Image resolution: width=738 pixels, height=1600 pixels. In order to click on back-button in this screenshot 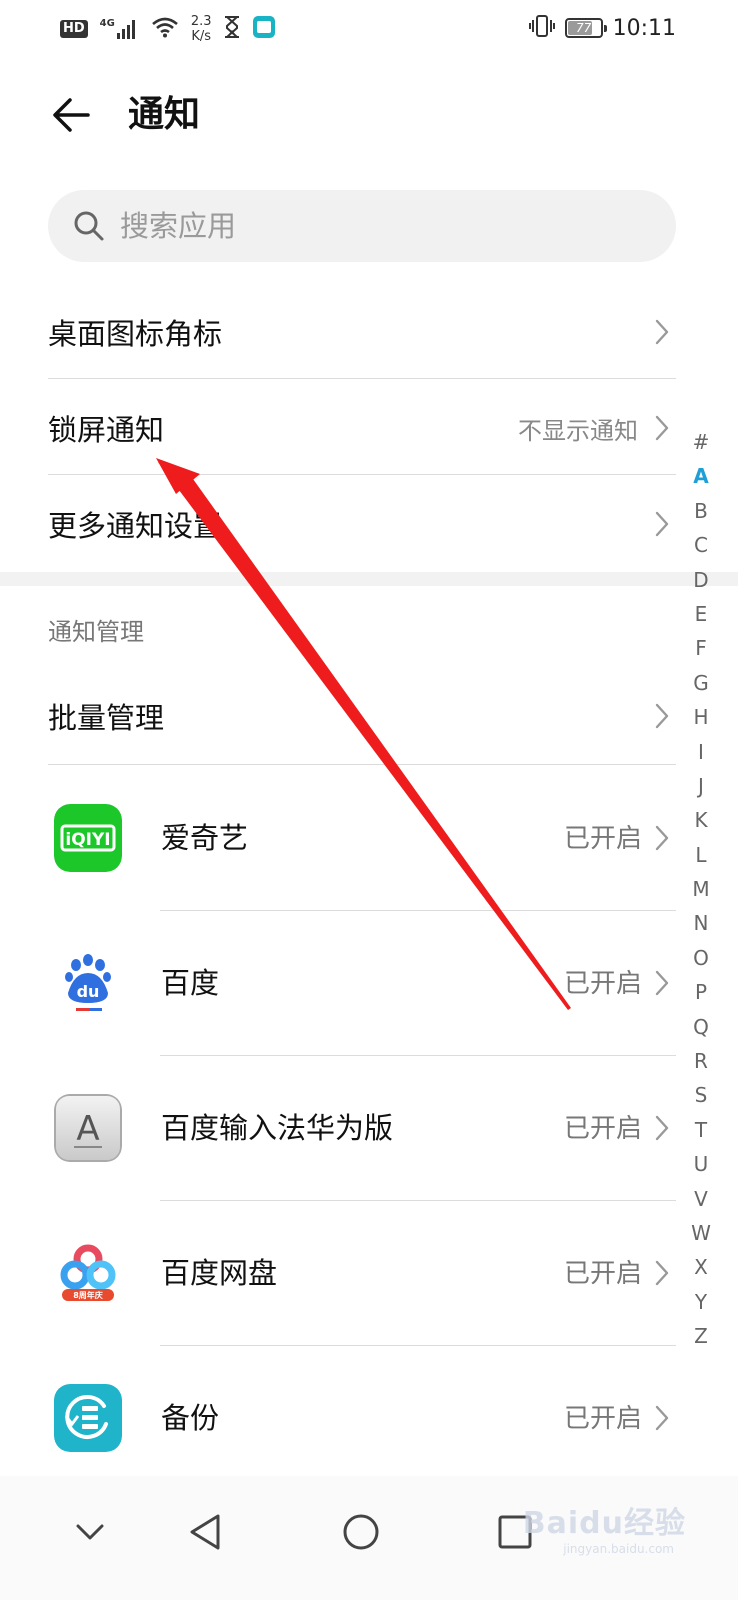, I will do `click(73, 115)`.